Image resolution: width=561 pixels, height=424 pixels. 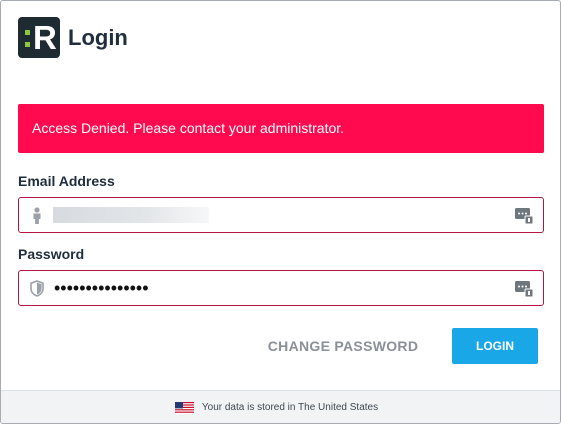 What do you see at coordinates (281, 288) in the screenshot?
I see `password-field: •••••••••••••••` at bounding box center [281, 288].